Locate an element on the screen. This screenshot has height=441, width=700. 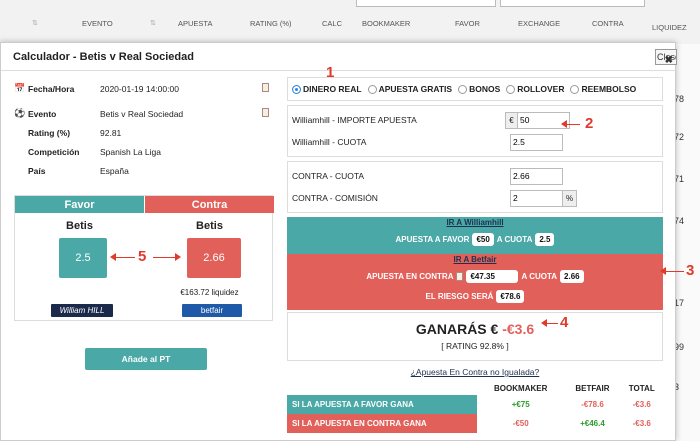
info-value: España is located at coordinates (114, 170).